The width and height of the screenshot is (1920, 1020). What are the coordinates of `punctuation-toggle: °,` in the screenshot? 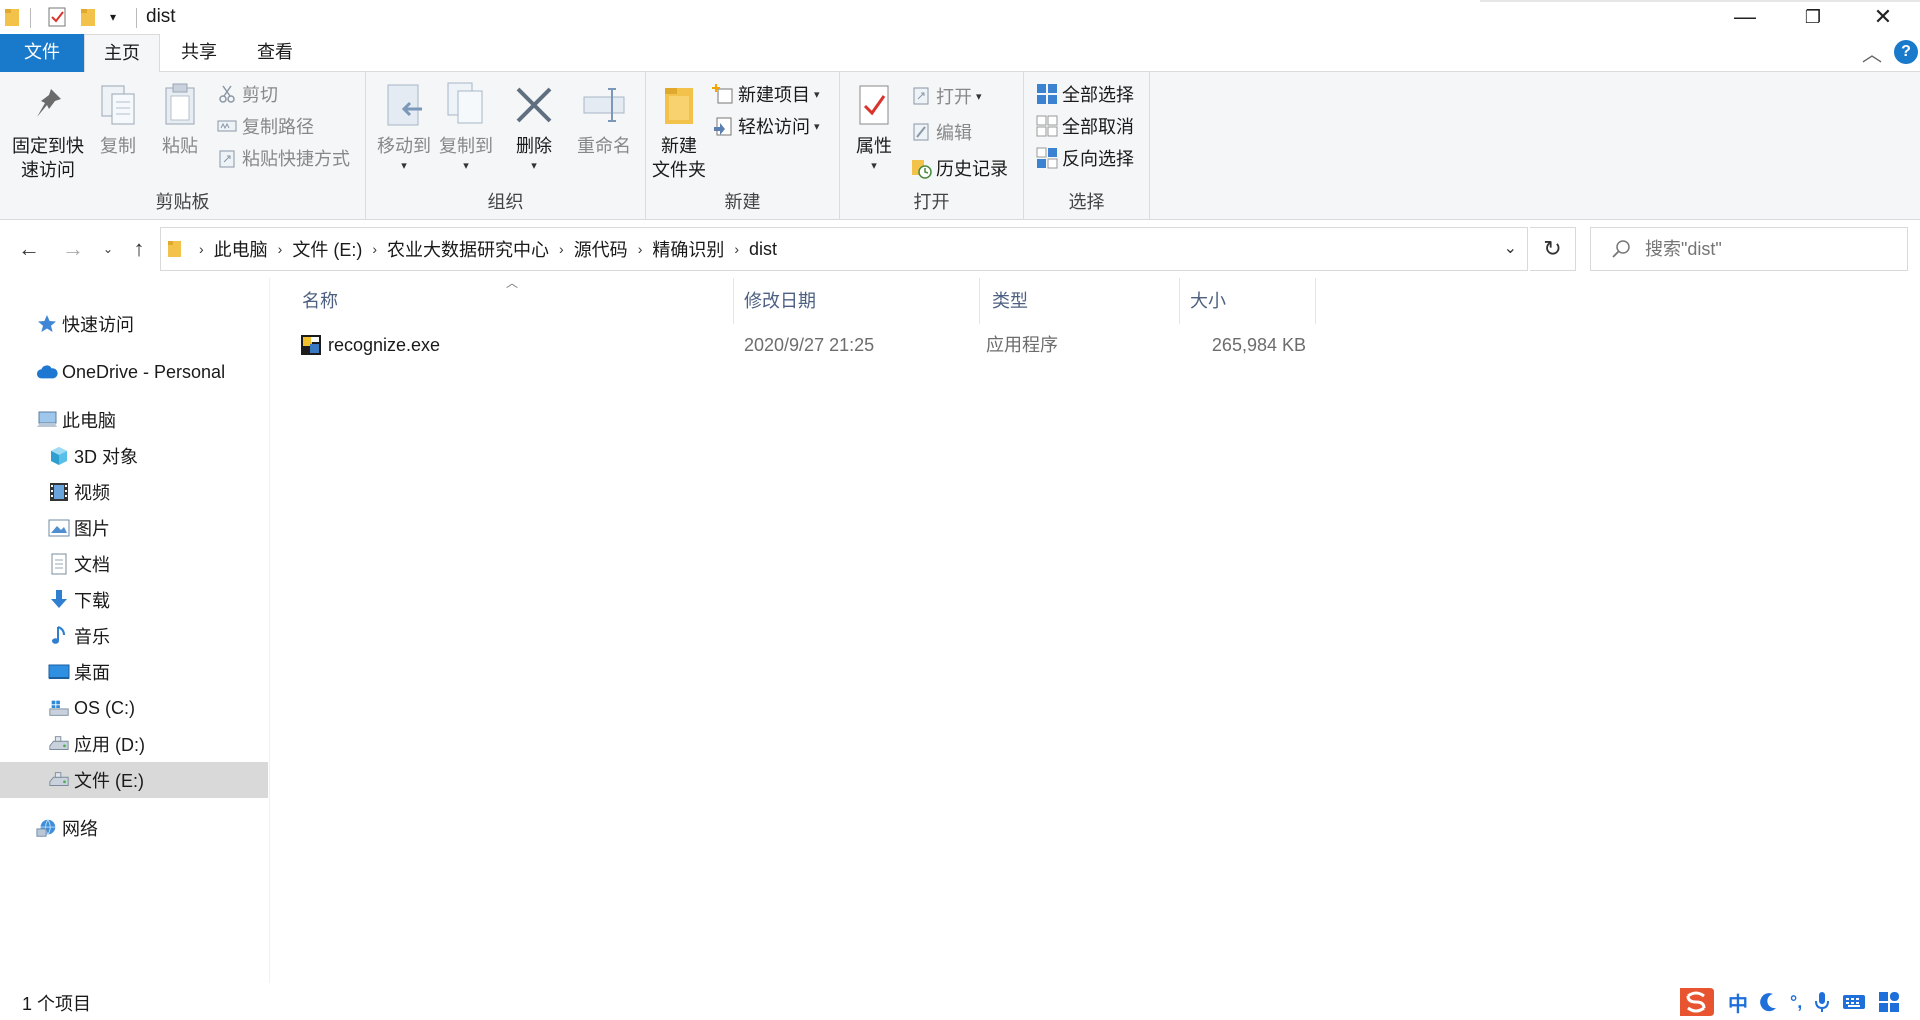 It's located at (1796, 1002).